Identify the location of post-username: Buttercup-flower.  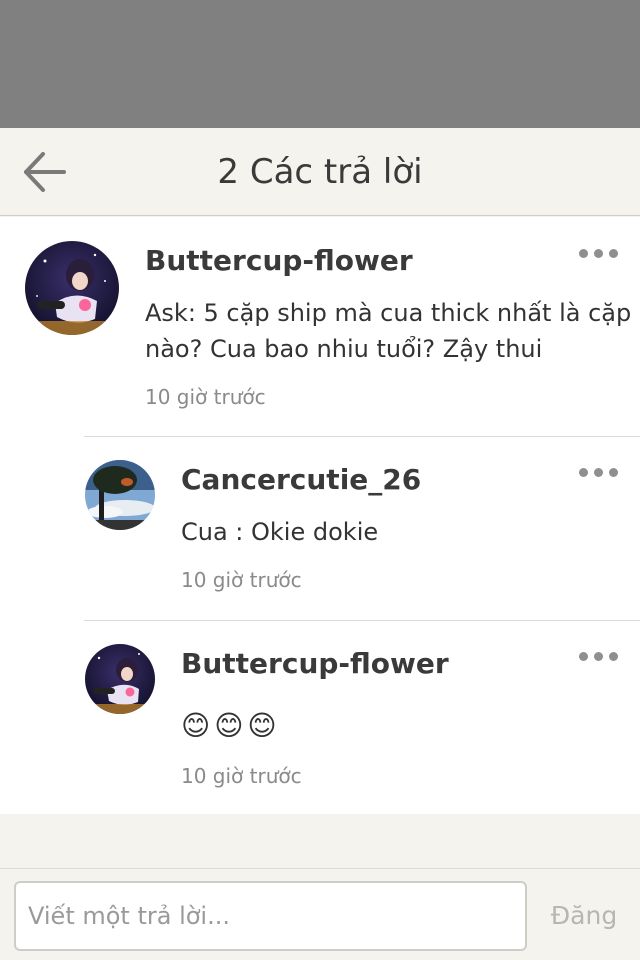
(279, 261).